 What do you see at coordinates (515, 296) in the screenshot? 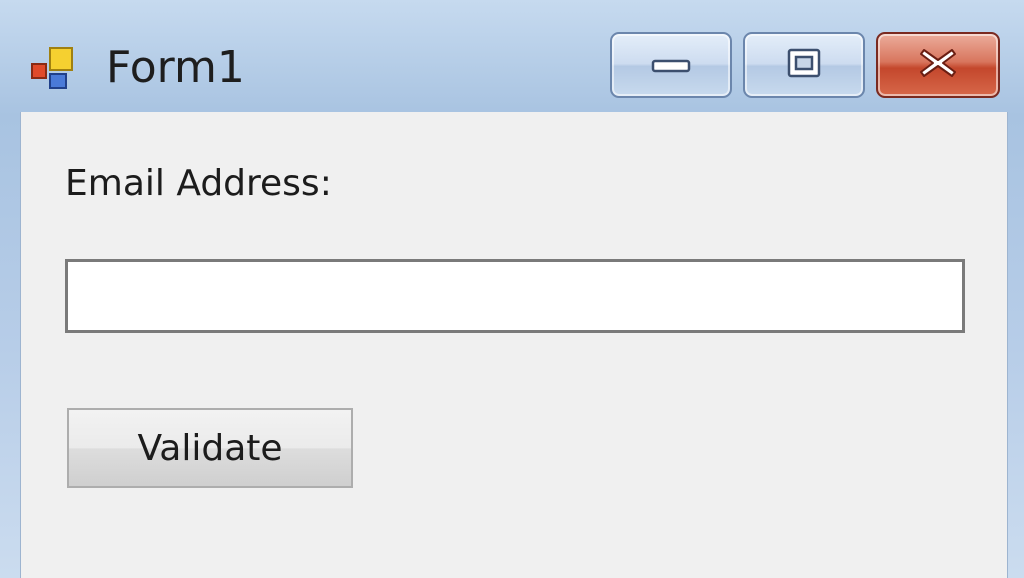
I see `email-address-input` at bounding box center [515, 296].